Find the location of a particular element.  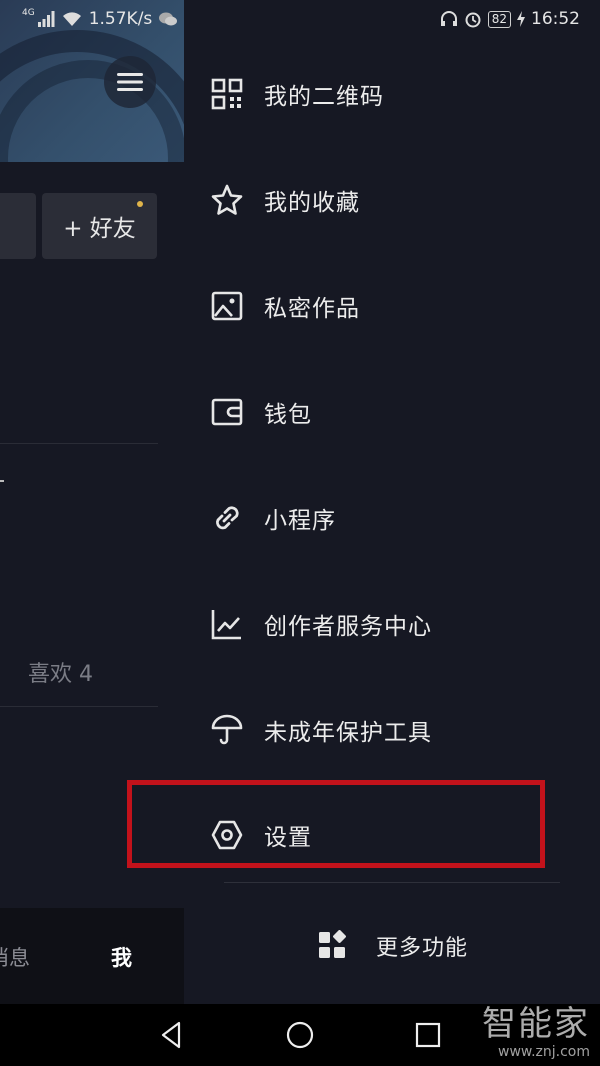

menu-item-mini-programs: 小程序 is located at coordinates (392, 518).